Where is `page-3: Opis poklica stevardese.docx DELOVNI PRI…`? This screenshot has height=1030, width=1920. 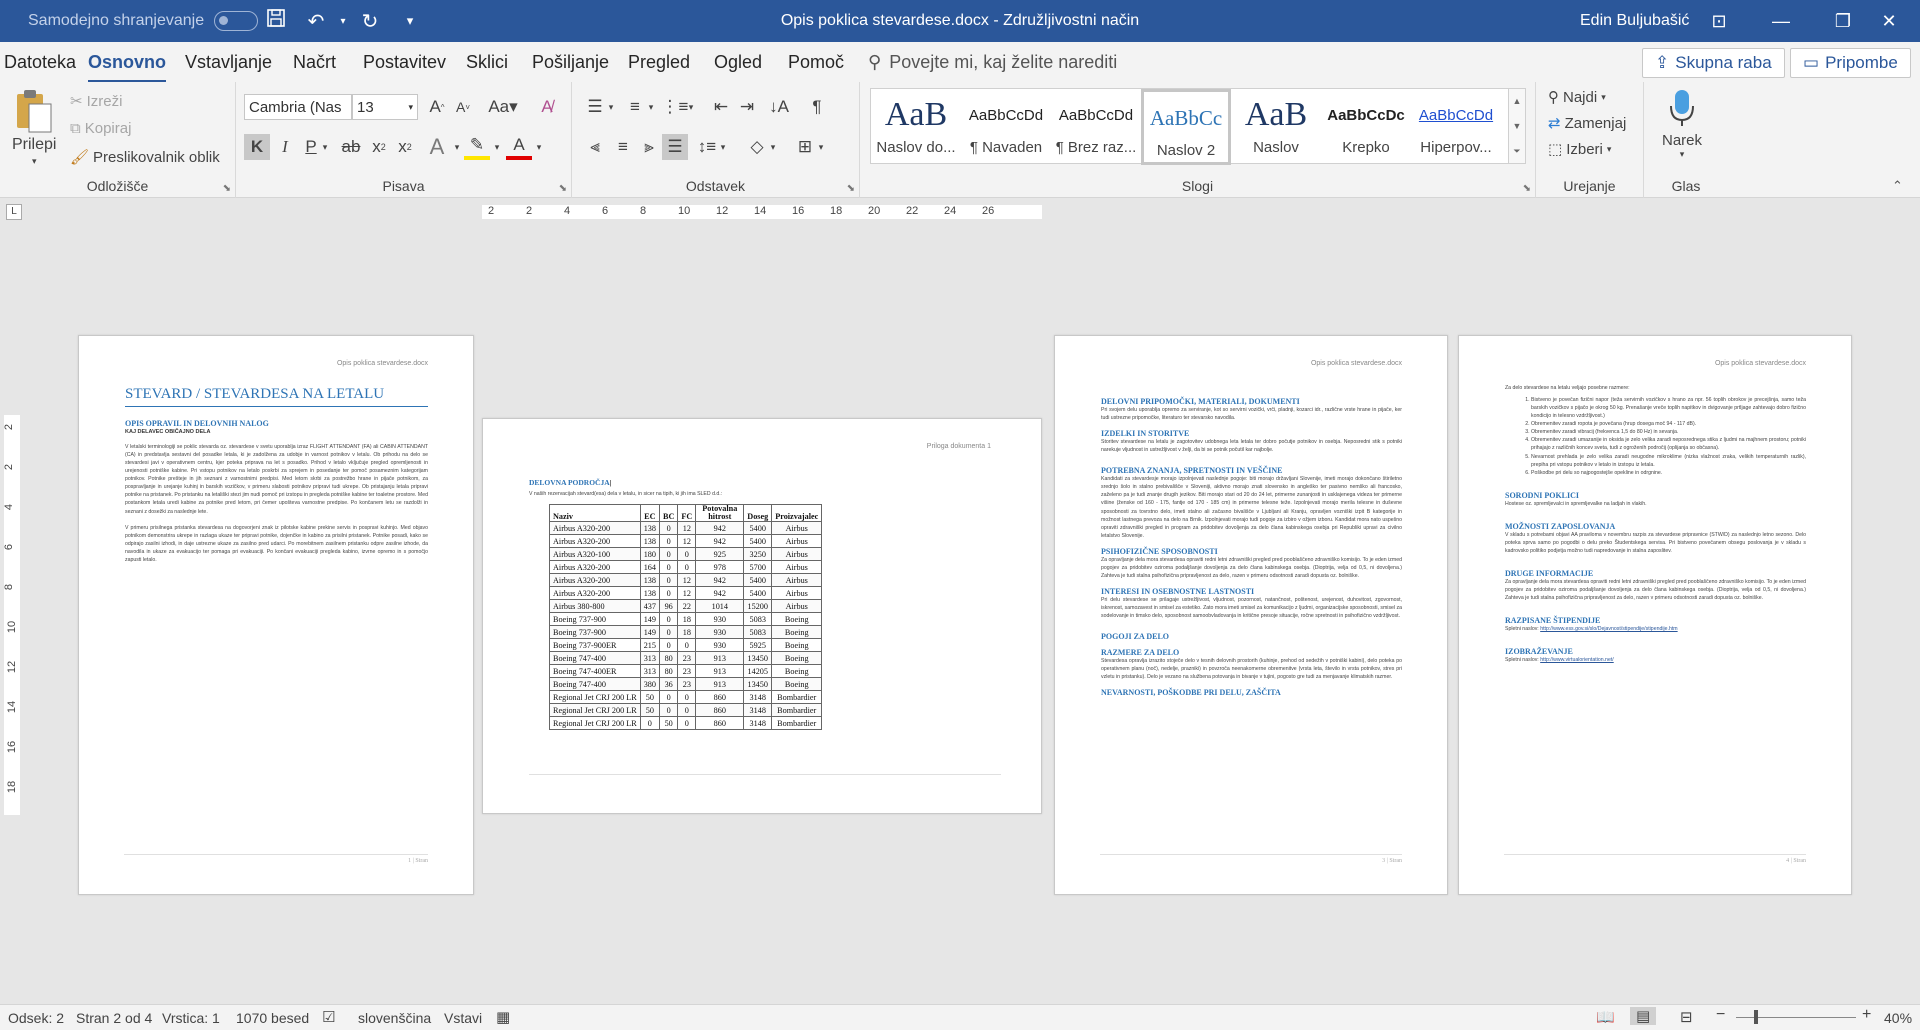
page-3: Opis poklica stevardese.docx DELOVNI PRI… is located at coordinates (1251, 615).